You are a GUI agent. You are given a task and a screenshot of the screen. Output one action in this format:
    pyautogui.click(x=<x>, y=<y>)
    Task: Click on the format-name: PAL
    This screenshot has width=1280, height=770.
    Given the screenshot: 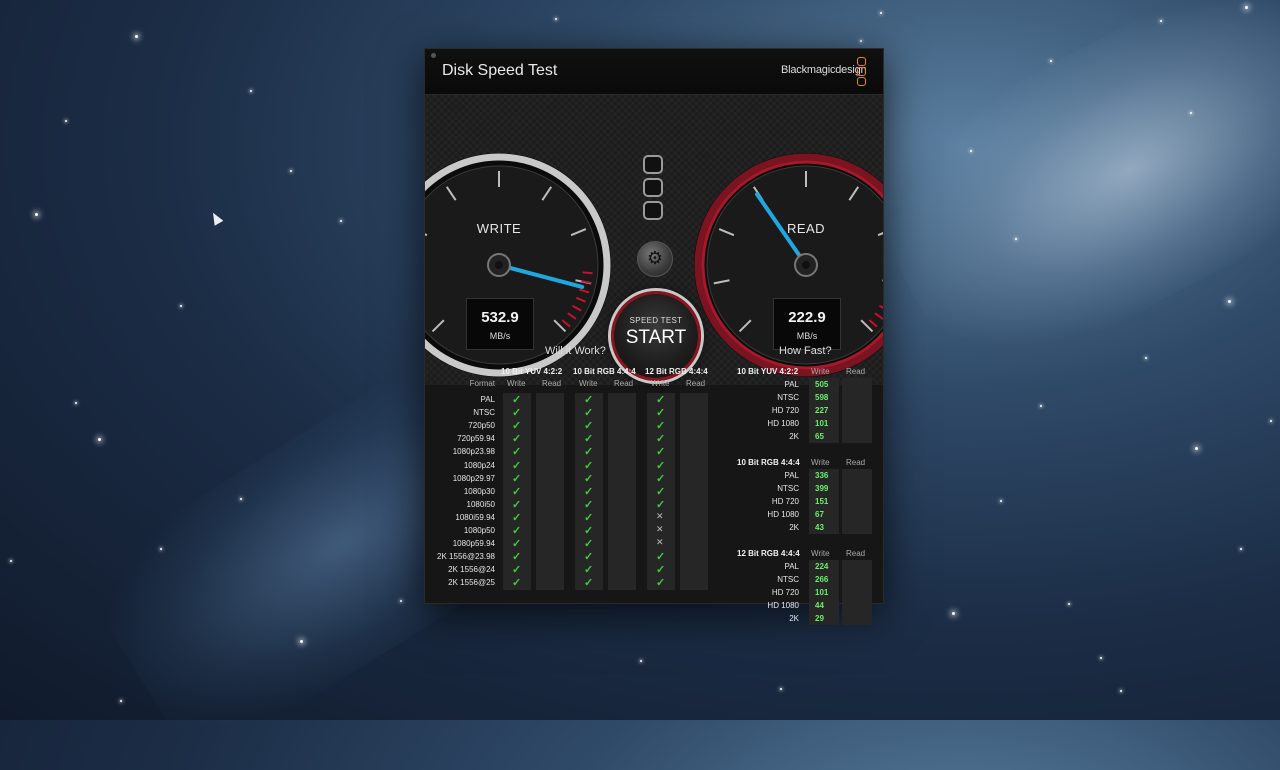 What is the action you would take?
    pyautogui.click(x=766, y=384)
    